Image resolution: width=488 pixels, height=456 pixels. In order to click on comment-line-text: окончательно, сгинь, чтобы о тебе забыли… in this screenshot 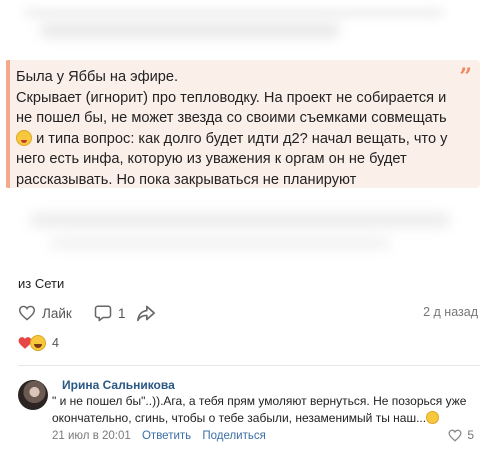, I will do `click(239, 418)`.